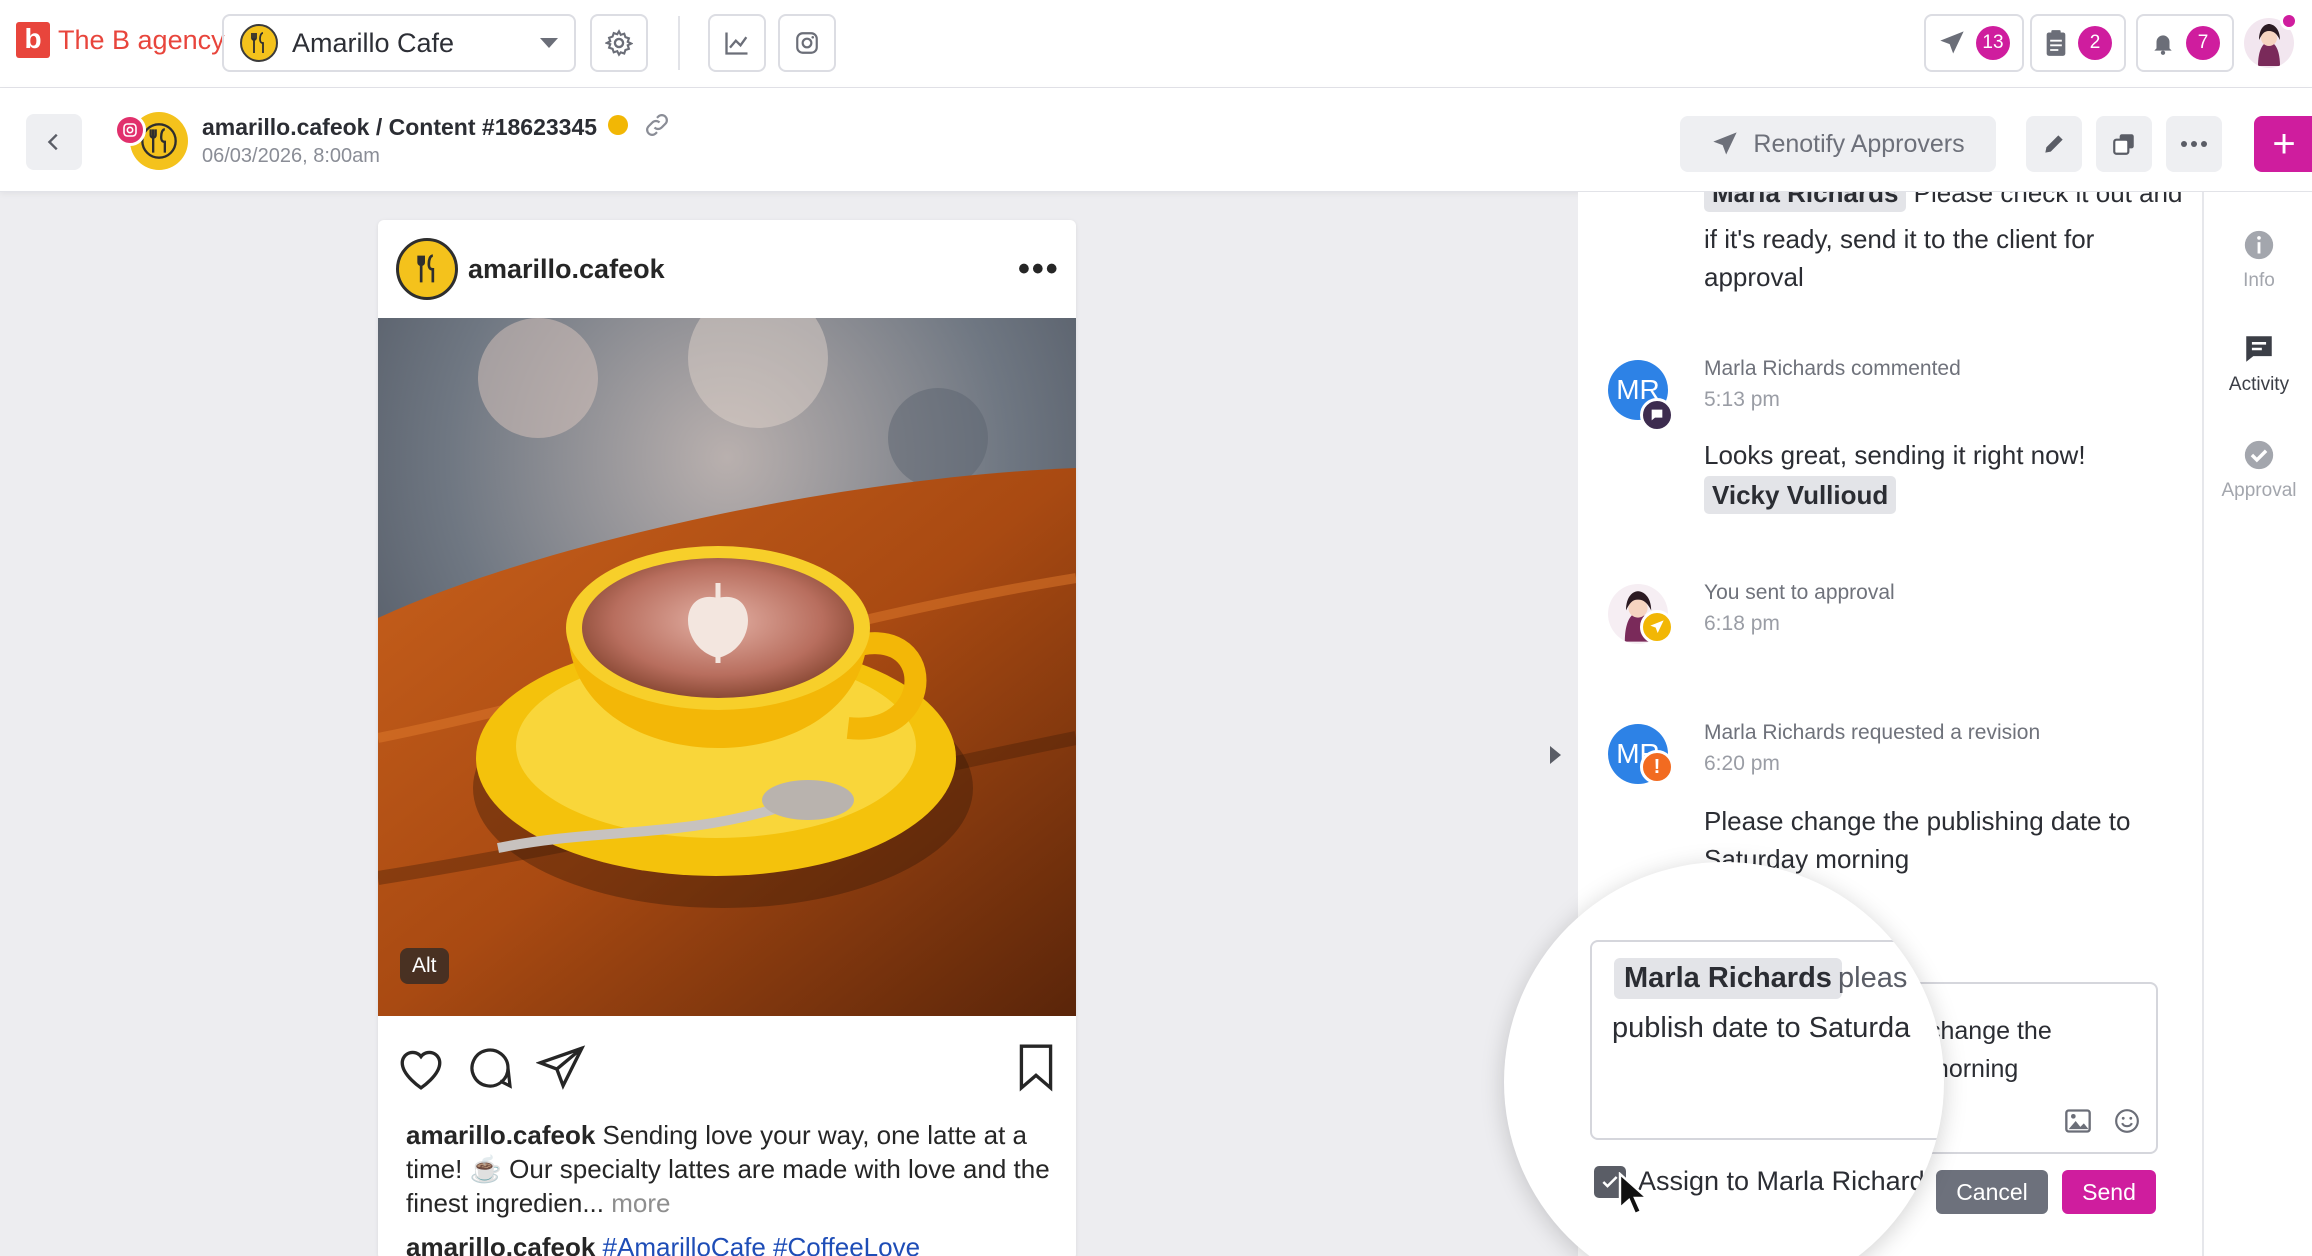  Describe the element at coordinates (2102, 1121) in the screenshot. I see `composer-tools` at that location.